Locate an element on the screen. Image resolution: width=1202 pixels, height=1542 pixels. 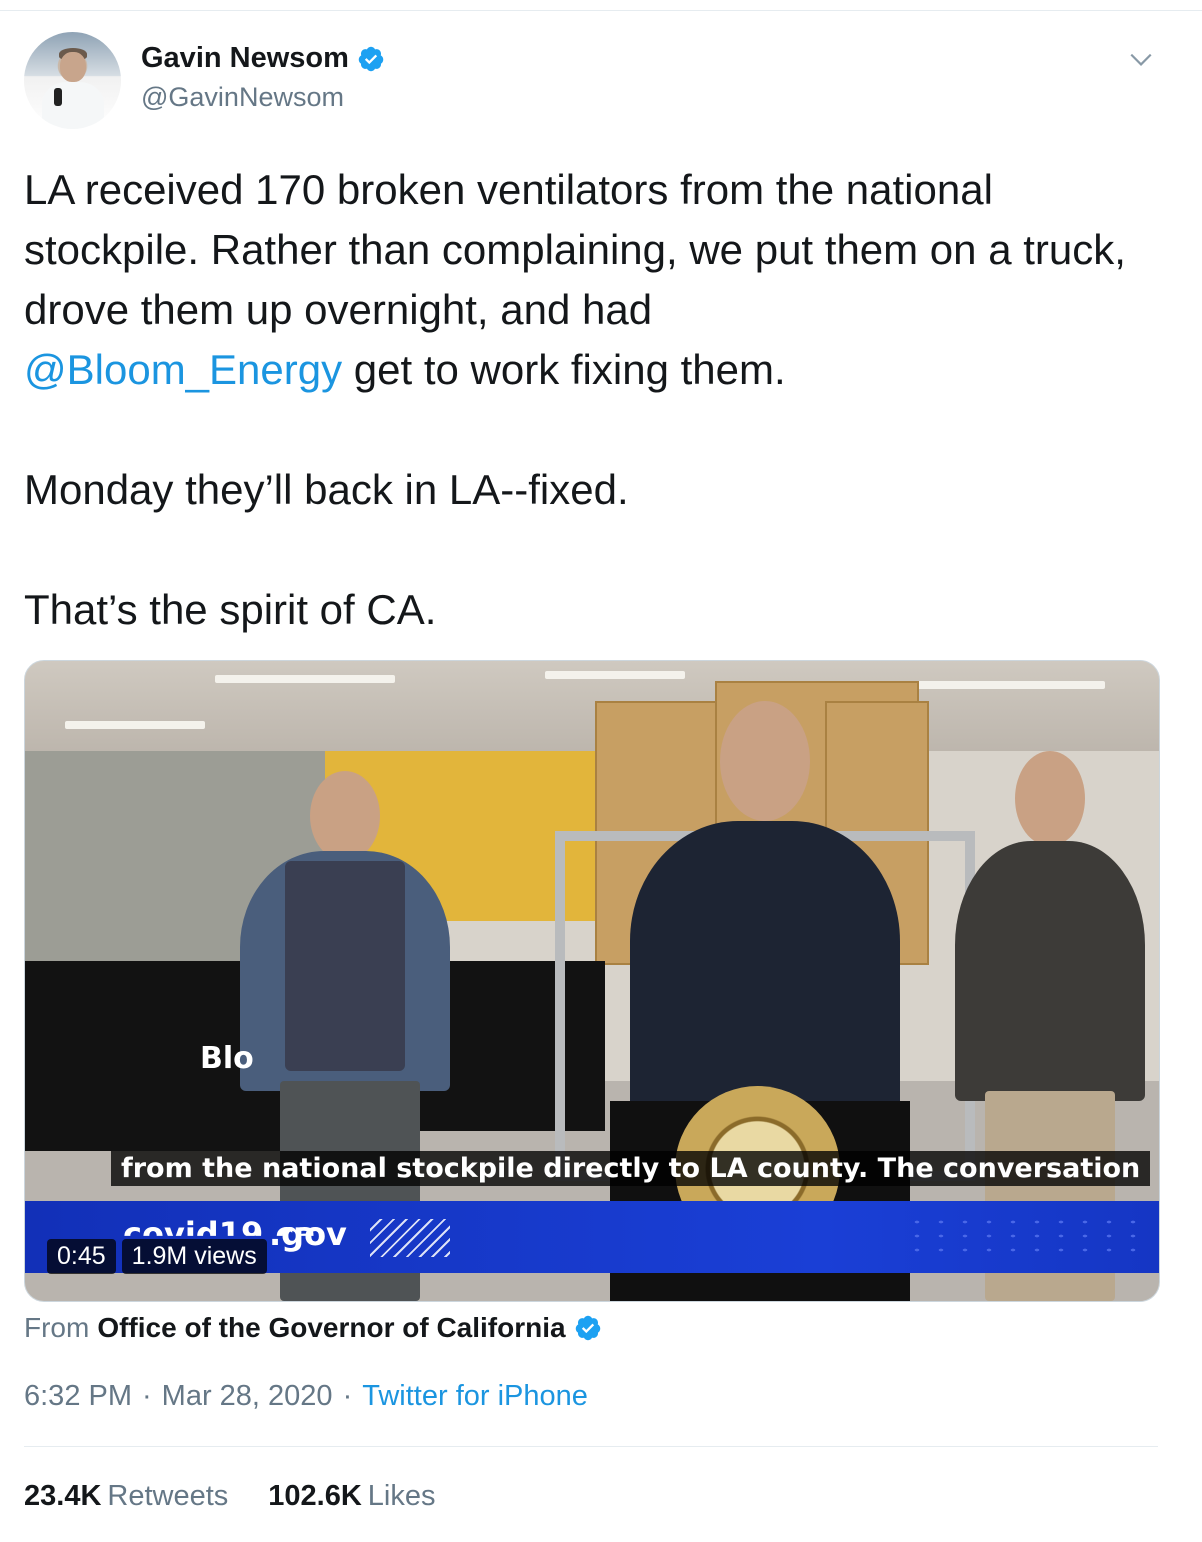
from-label: From is located at coordinates (57, 1327).